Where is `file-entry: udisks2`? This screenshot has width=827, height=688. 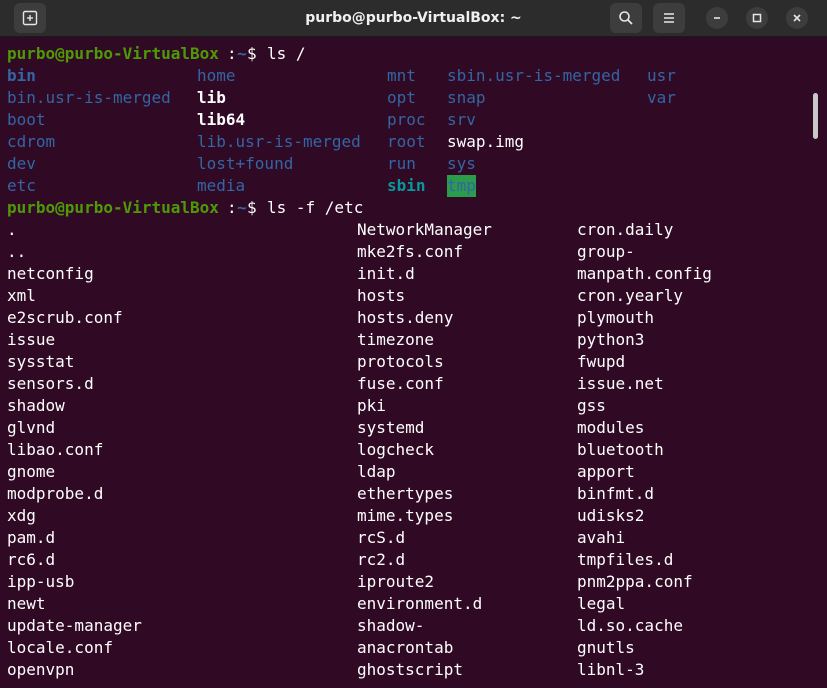
file-entry: udisks2 is located at coordinates (611, 515).